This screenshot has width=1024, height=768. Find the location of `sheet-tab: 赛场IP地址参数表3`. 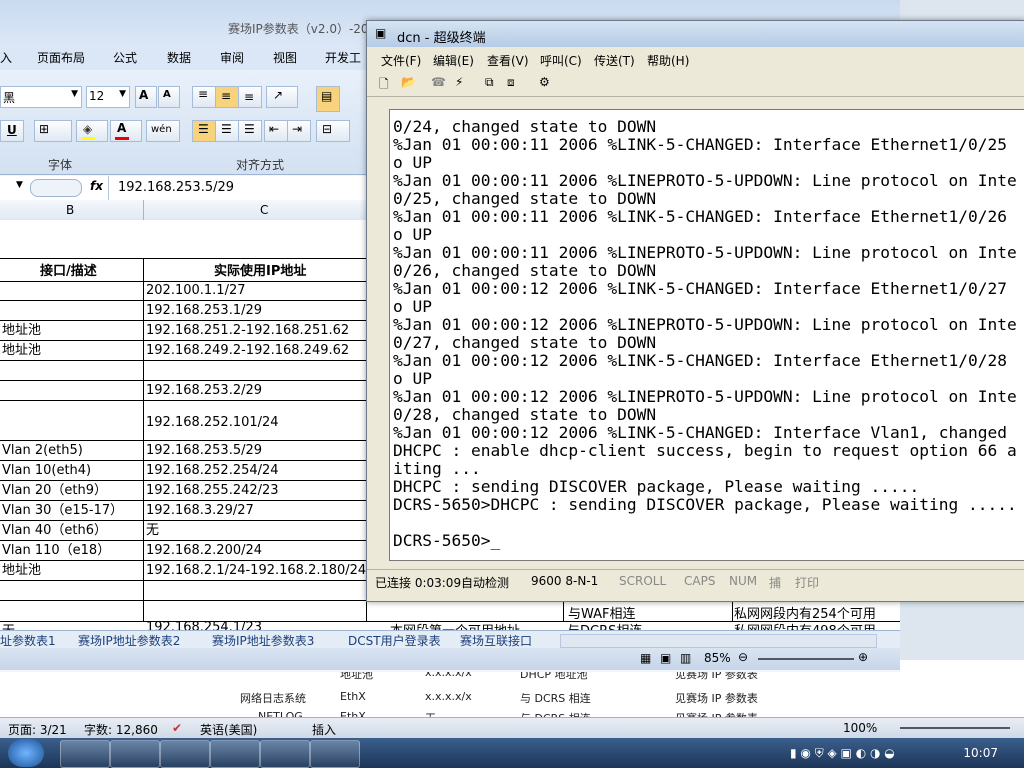

sheet-tab: 赛场IP地址参数表3 is located at coordinates (263, 640).